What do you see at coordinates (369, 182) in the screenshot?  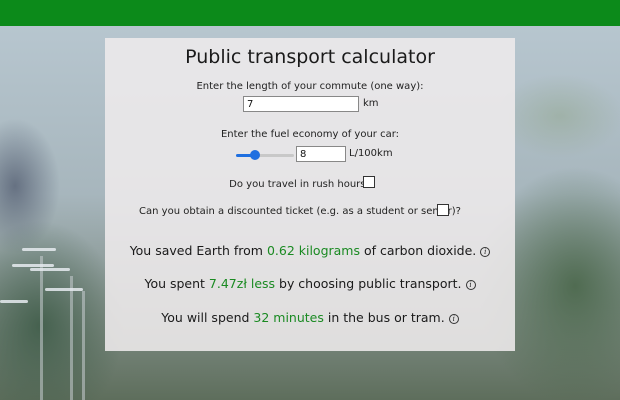 I see `rush-hours-checkbox` at bounding box center [369, 182].